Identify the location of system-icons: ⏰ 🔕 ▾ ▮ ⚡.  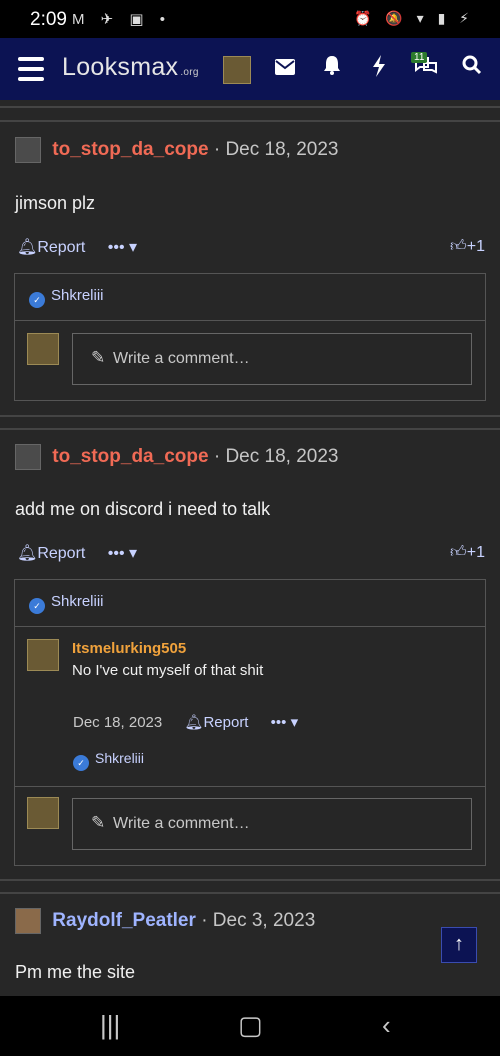
(414, 18).